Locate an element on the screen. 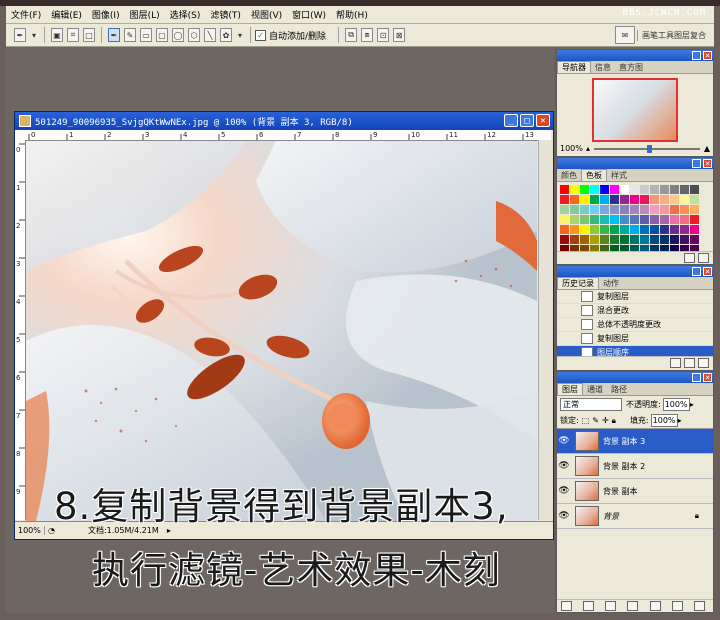  layer-style-icon is located at coordinates (589, 606).